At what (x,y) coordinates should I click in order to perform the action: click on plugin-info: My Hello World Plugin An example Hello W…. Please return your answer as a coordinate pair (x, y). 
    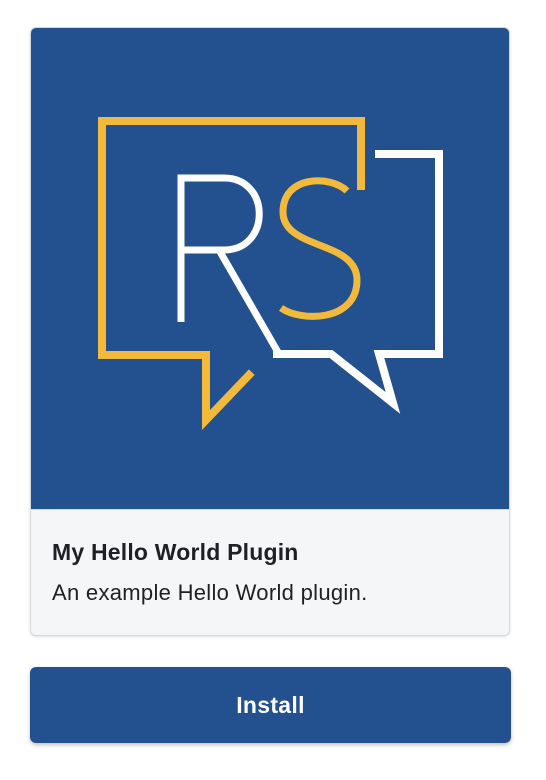
    Looking at the image, I should click on (270, 572).